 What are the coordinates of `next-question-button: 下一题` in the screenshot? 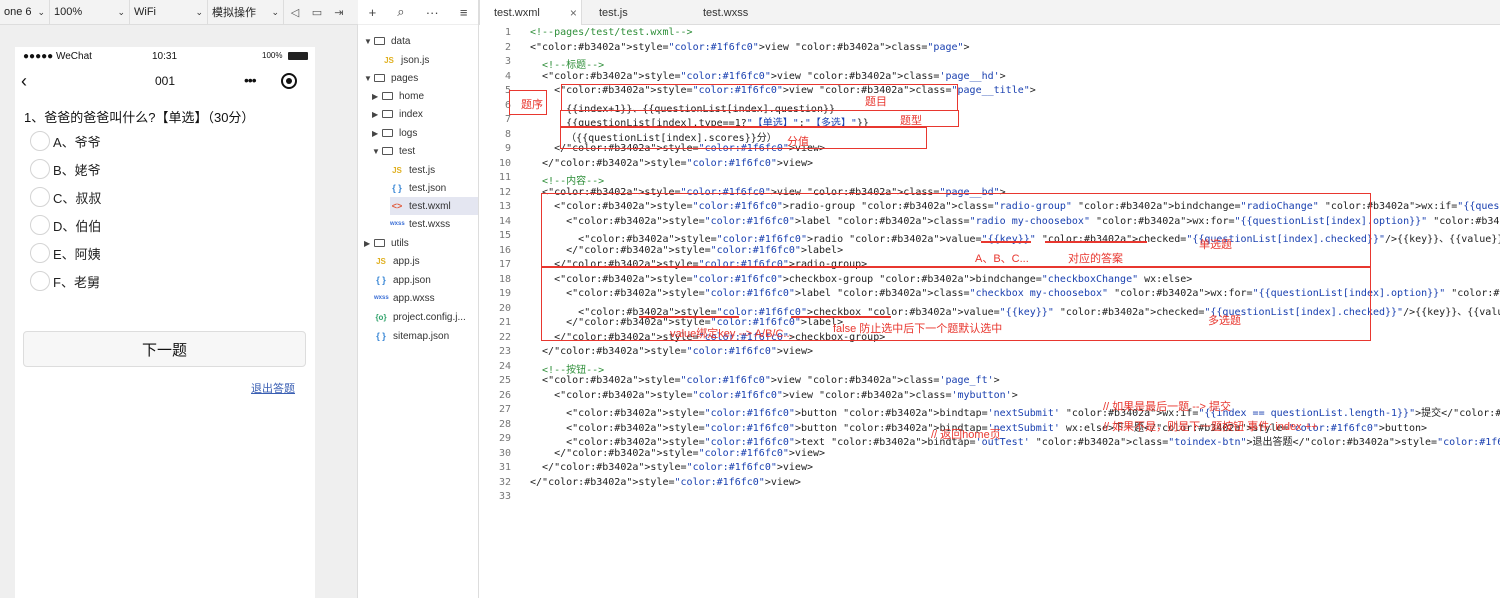 It's located at (164, 349).